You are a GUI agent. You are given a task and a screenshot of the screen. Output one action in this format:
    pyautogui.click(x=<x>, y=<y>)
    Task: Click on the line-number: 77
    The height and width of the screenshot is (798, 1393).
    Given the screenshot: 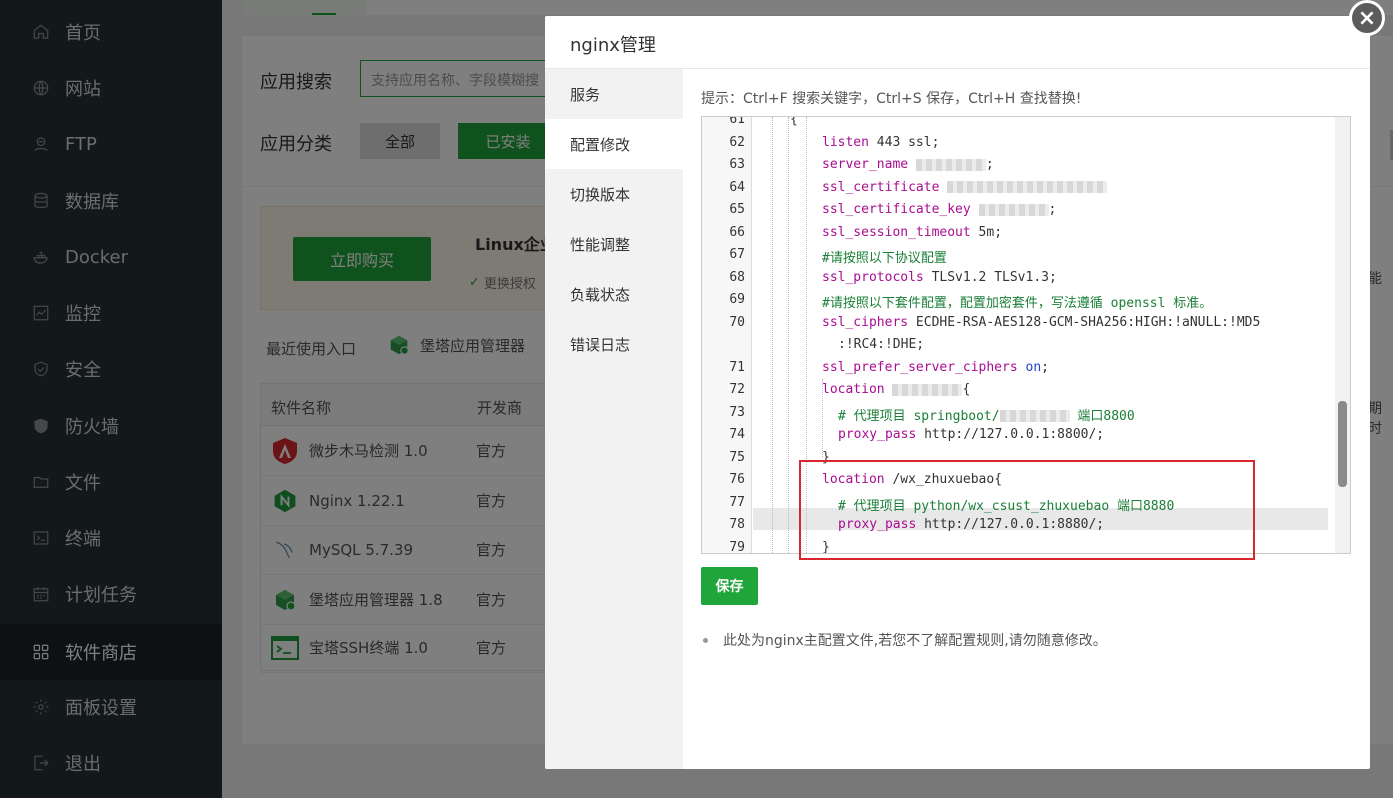 What is the action you would take?
    pyautogui.click(x=737, y=502)
    